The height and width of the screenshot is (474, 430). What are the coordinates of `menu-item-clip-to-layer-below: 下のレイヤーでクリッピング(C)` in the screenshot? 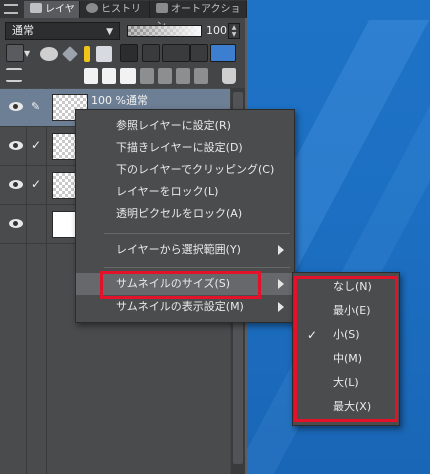 It's located at (185, 170).